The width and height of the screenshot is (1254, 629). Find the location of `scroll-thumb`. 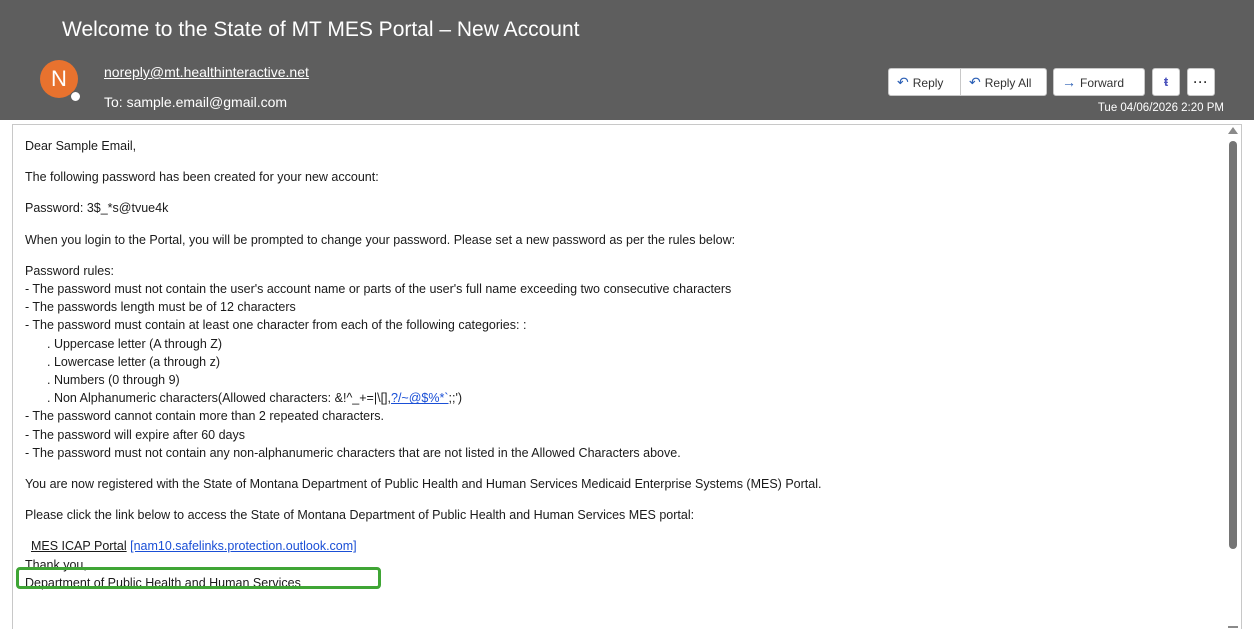

scroll-thumb is located at coordinates (1233, 345).